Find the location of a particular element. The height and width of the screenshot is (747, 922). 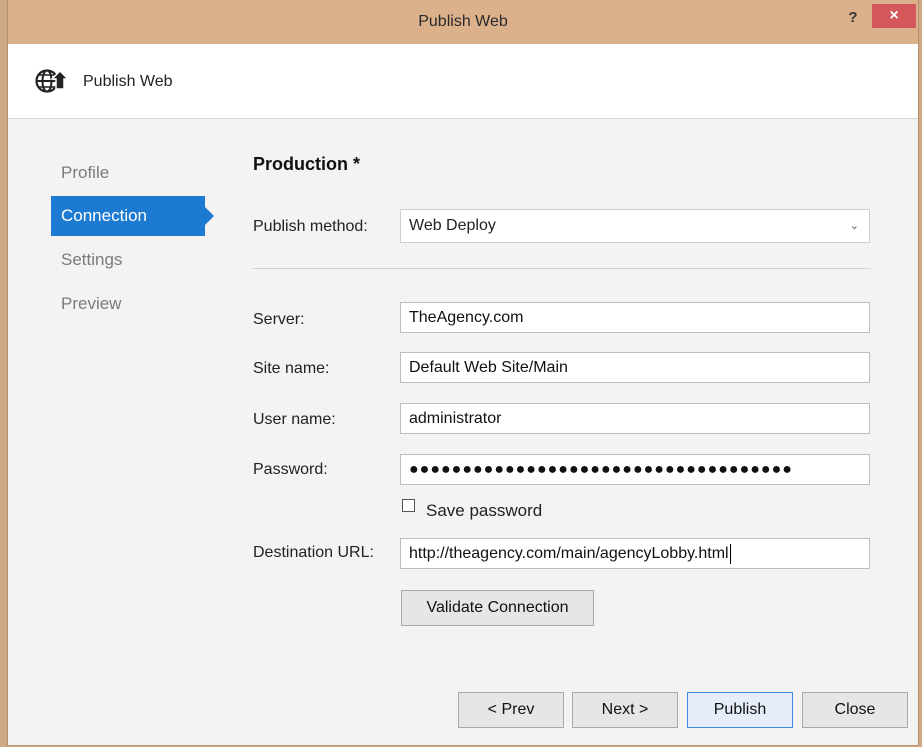

next-button: Next > is located at coordinates (625, 710).